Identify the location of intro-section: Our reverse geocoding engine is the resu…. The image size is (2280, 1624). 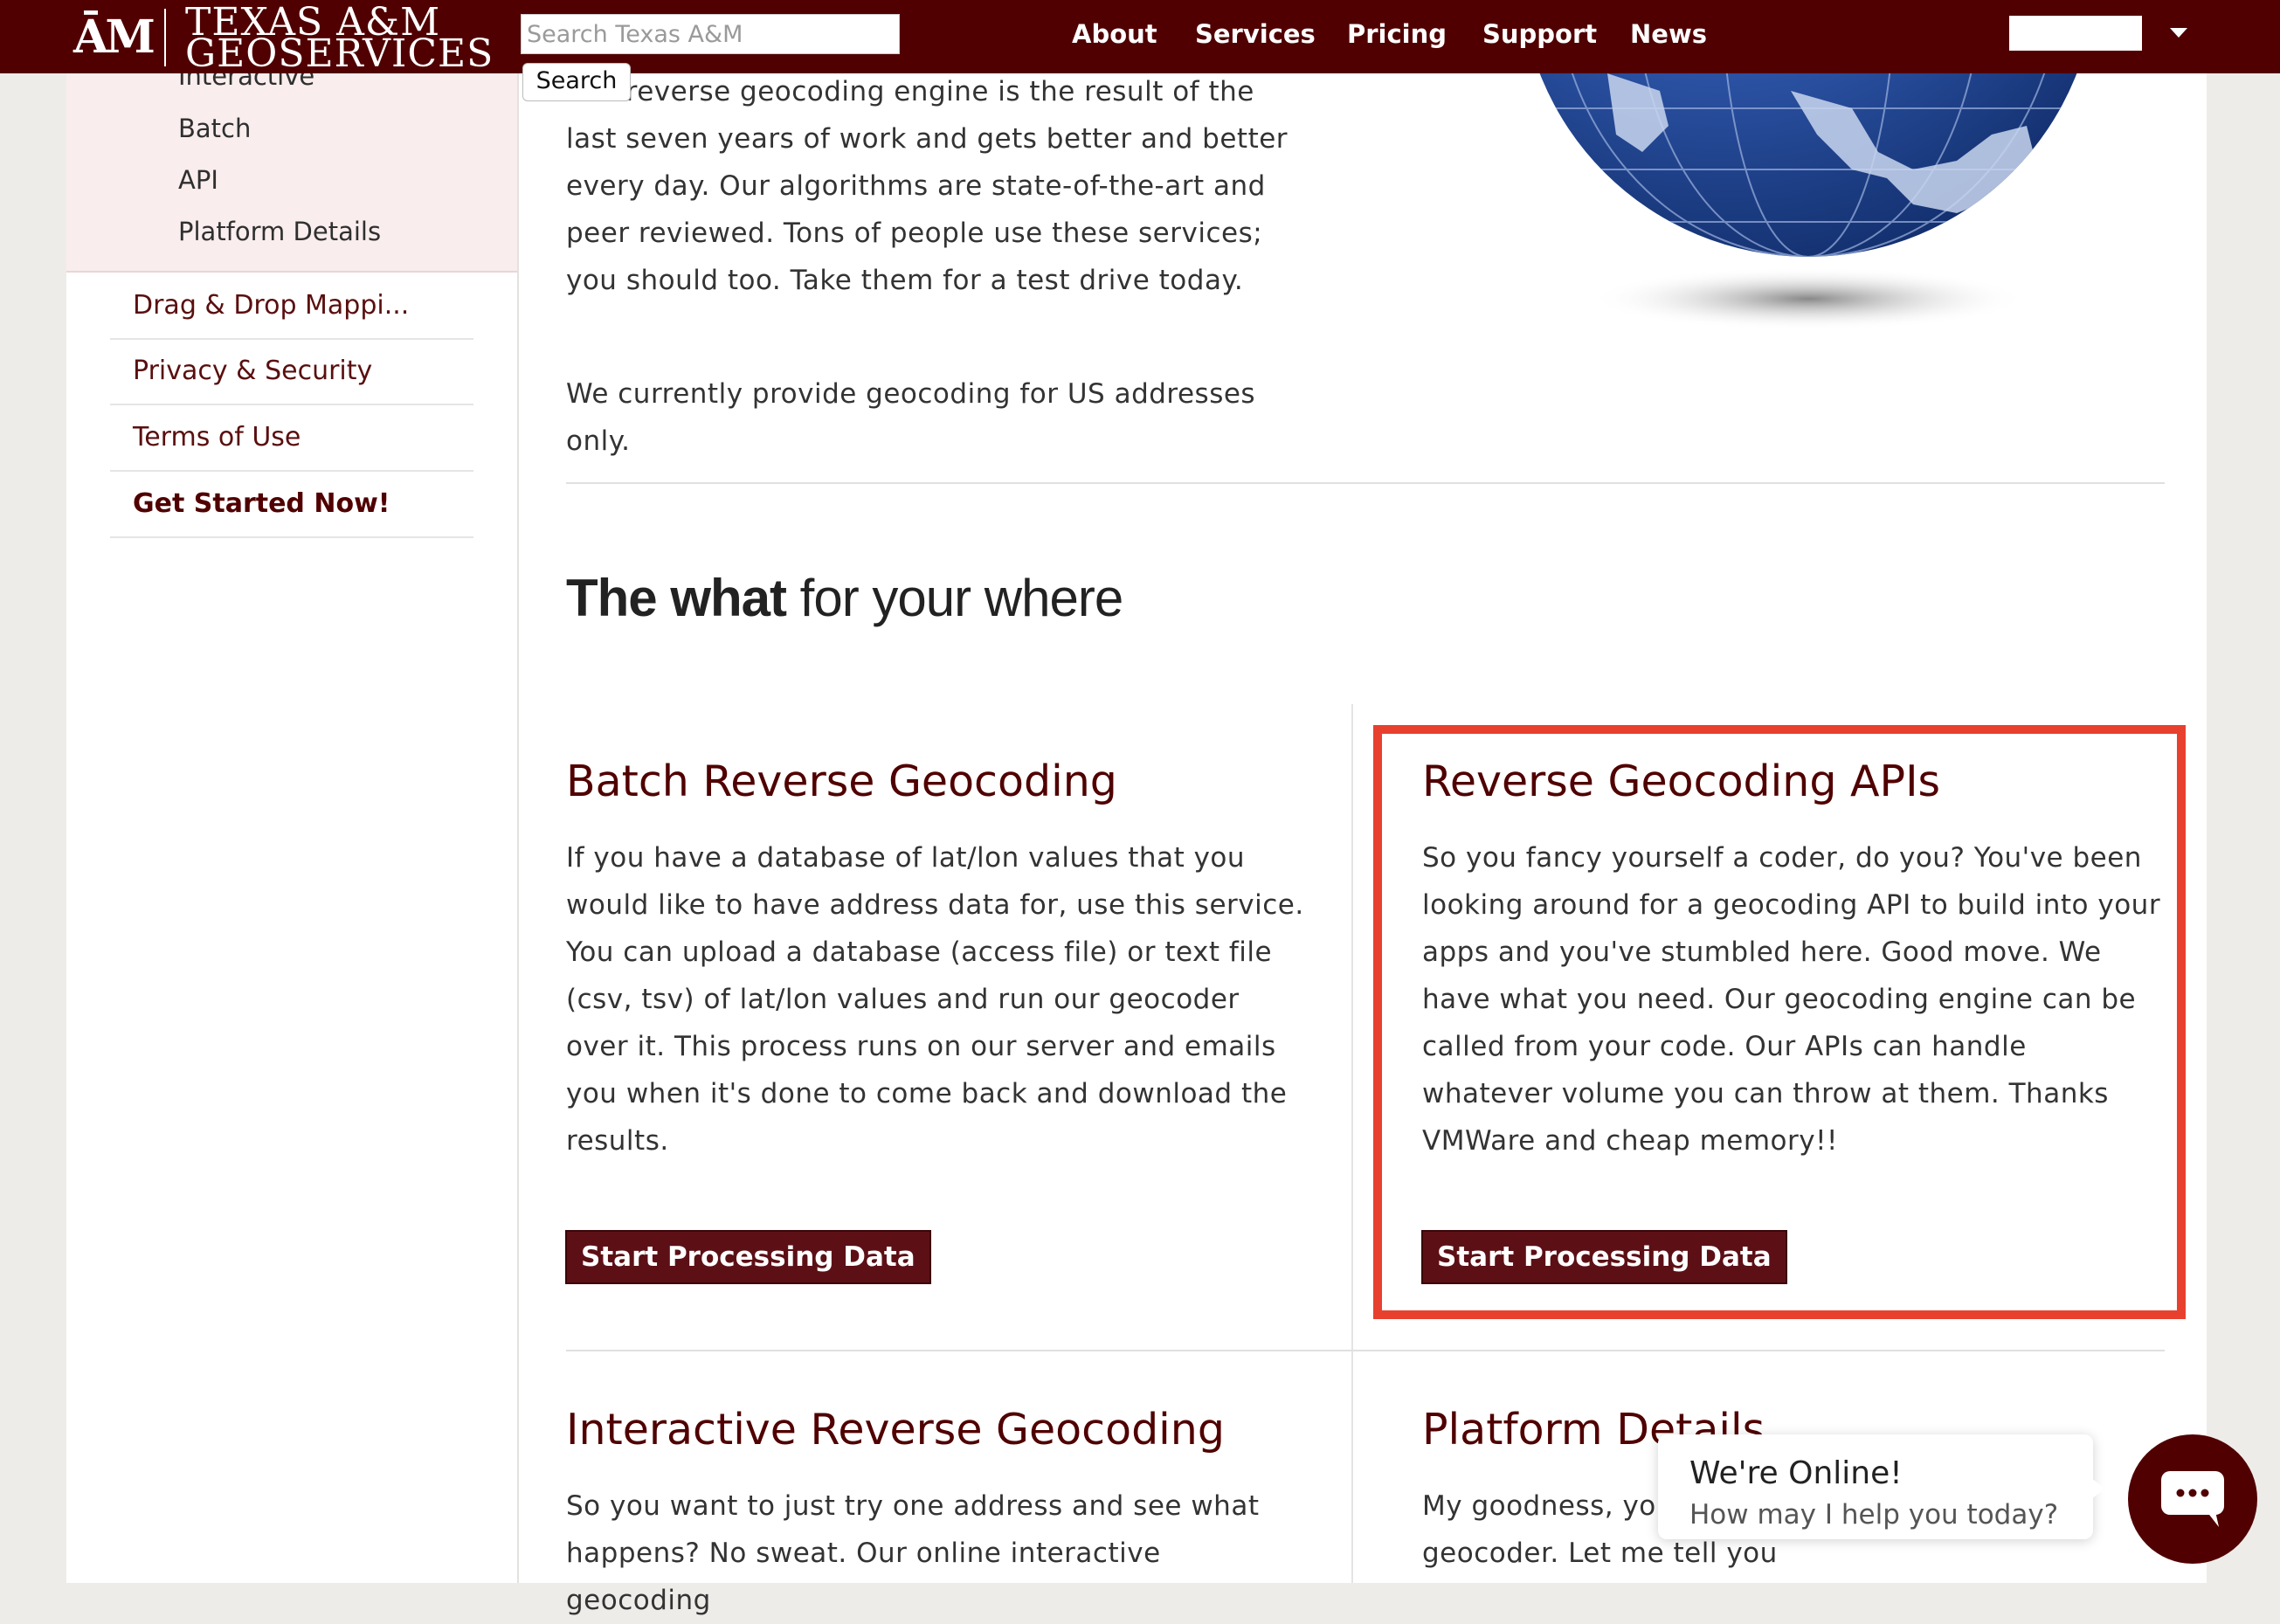
(933, 266).